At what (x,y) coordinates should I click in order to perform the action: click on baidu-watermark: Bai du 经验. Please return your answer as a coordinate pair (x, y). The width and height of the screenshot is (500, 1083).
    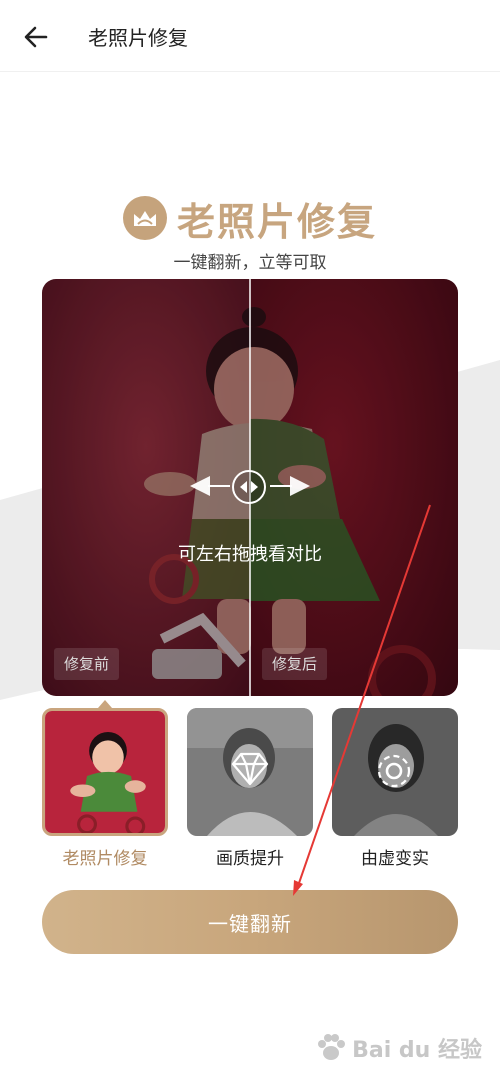
    Looking at the image, I should click on (398, 1048).